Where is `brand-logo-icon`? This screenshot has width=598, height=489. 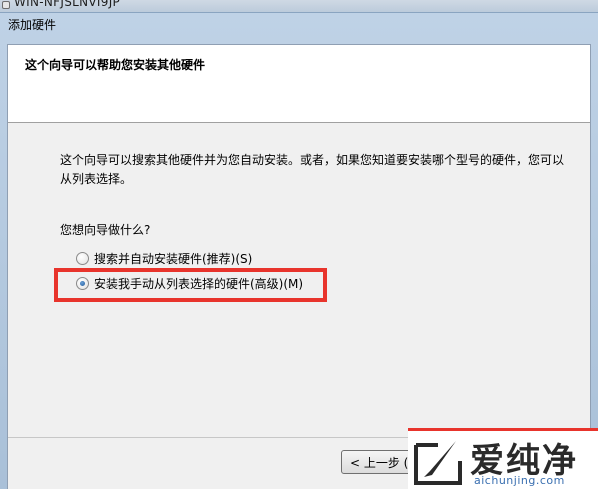 brand-logo-icon is located at coordinates (438, 463).